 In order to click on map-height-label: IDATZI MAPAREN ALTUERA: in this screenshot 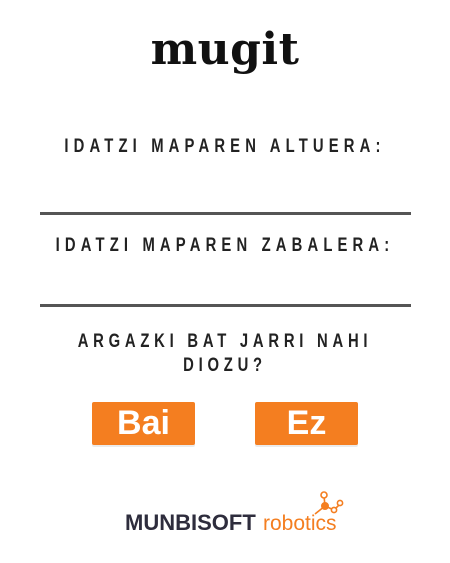, I will do `click(225, 146)`.